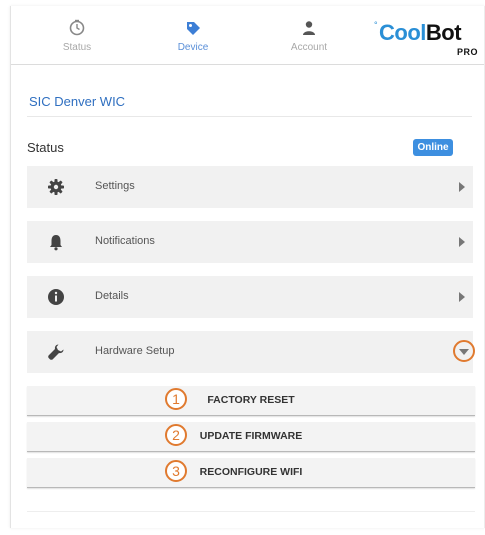  What do you see at coordinates (77, 101) in the screenshot?
I see `device-name-link: SIC Denver WIC` at bounding box center [77, 101].